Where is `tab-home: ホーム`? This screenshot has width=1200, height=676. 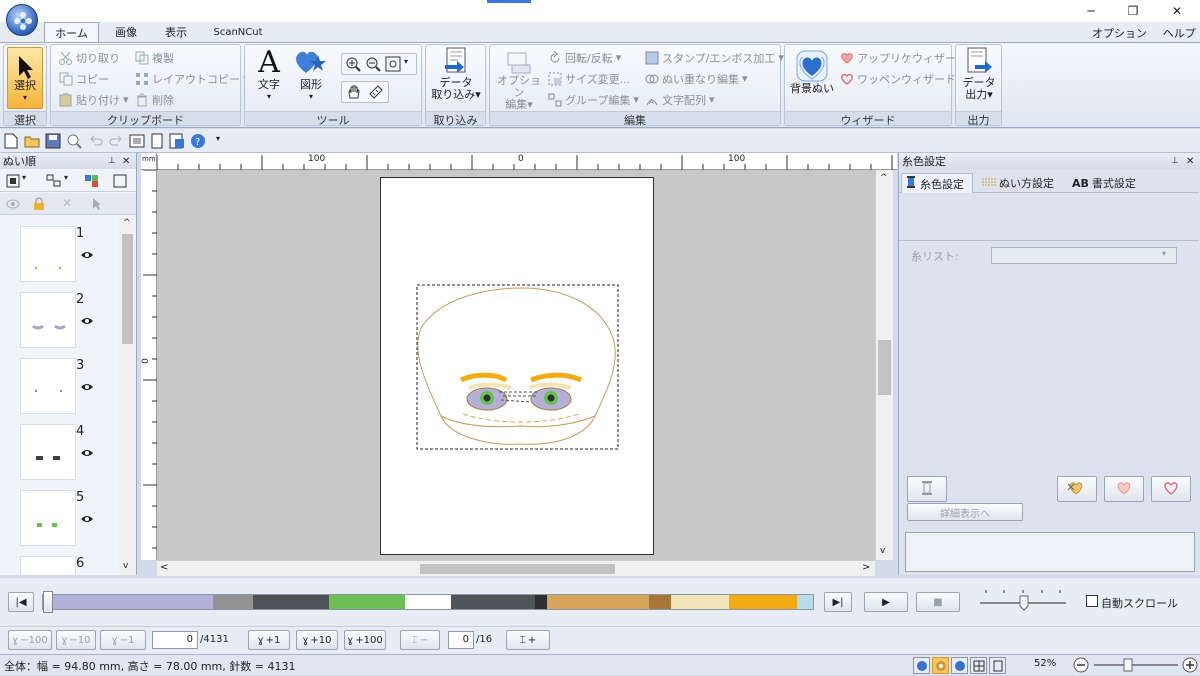 tab-home: ホーム is located at coordinates (71, 32).